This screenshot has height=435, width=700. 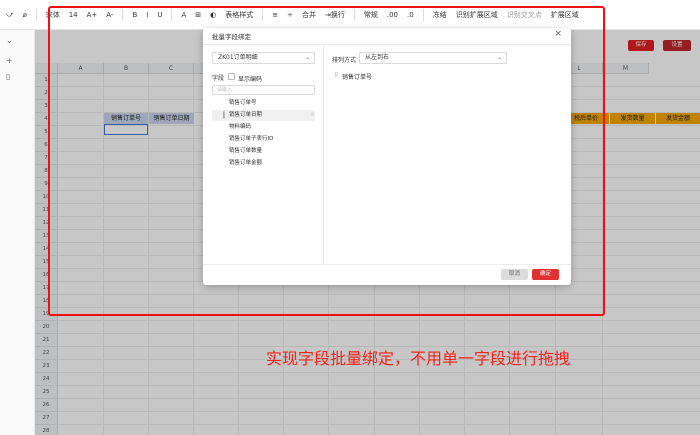 What do you see at coordinates (24, 15) in the screenshot?
I see `clear-icon: ⌀` at bounding box center [24, 15].